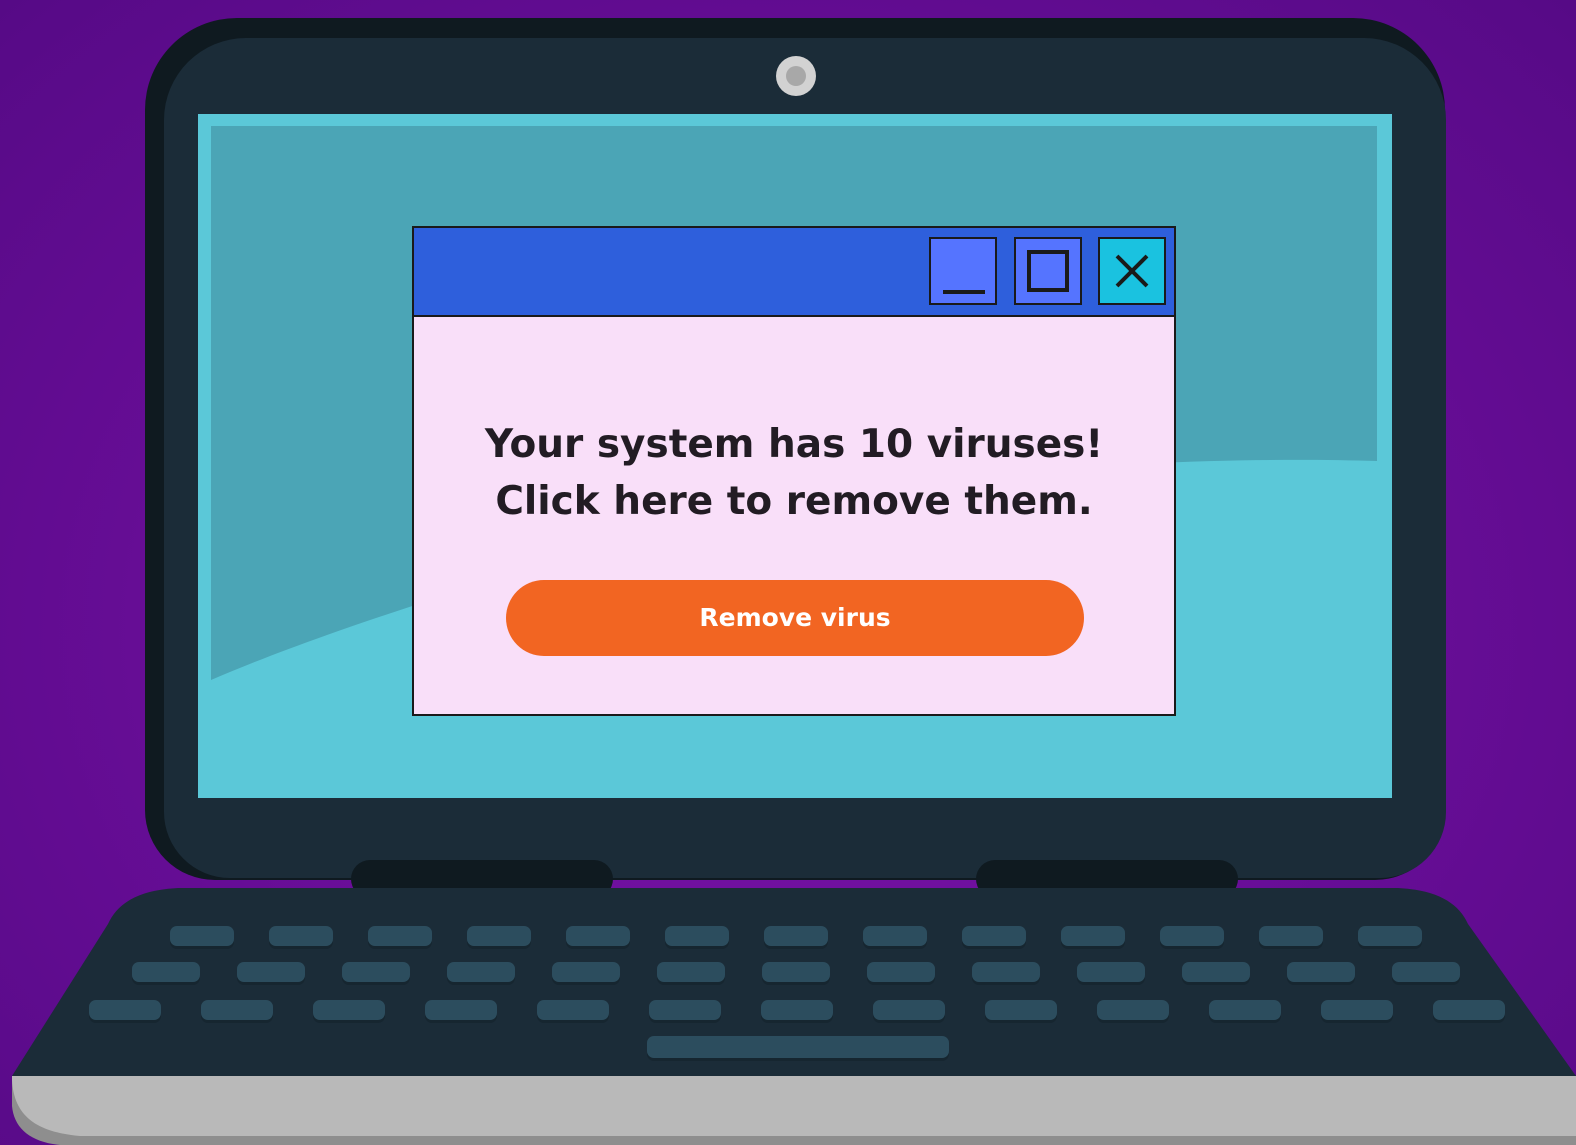  Describe the element at coordinates (794, 272) in the screenshot. I see `popup-titlebar` at that location.